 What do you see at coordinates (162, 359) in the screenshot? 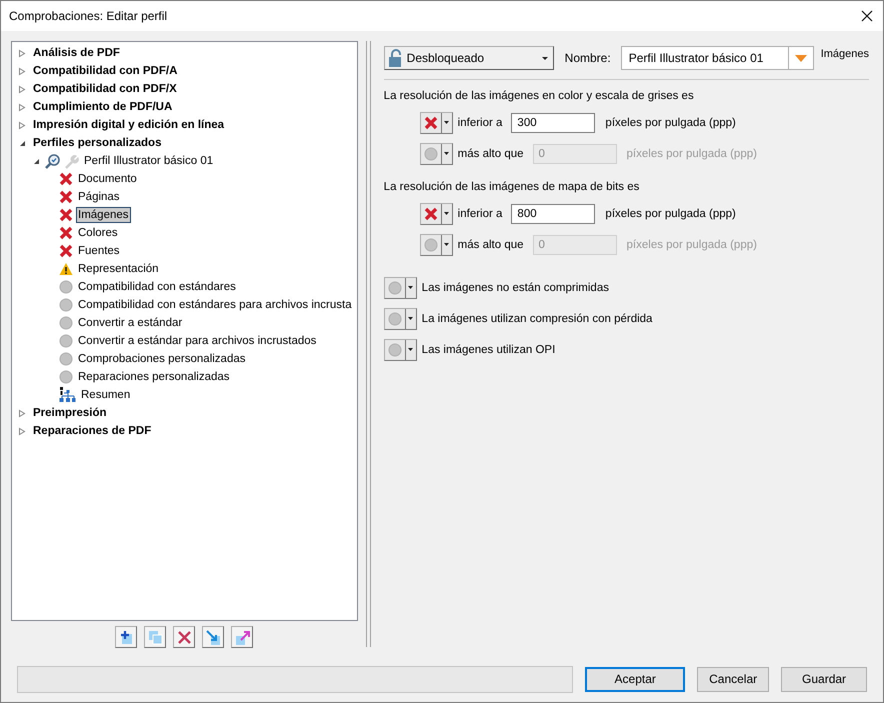
I see `tree-item: Comprobaciones personalizadas` at bounding box center [162, 359].